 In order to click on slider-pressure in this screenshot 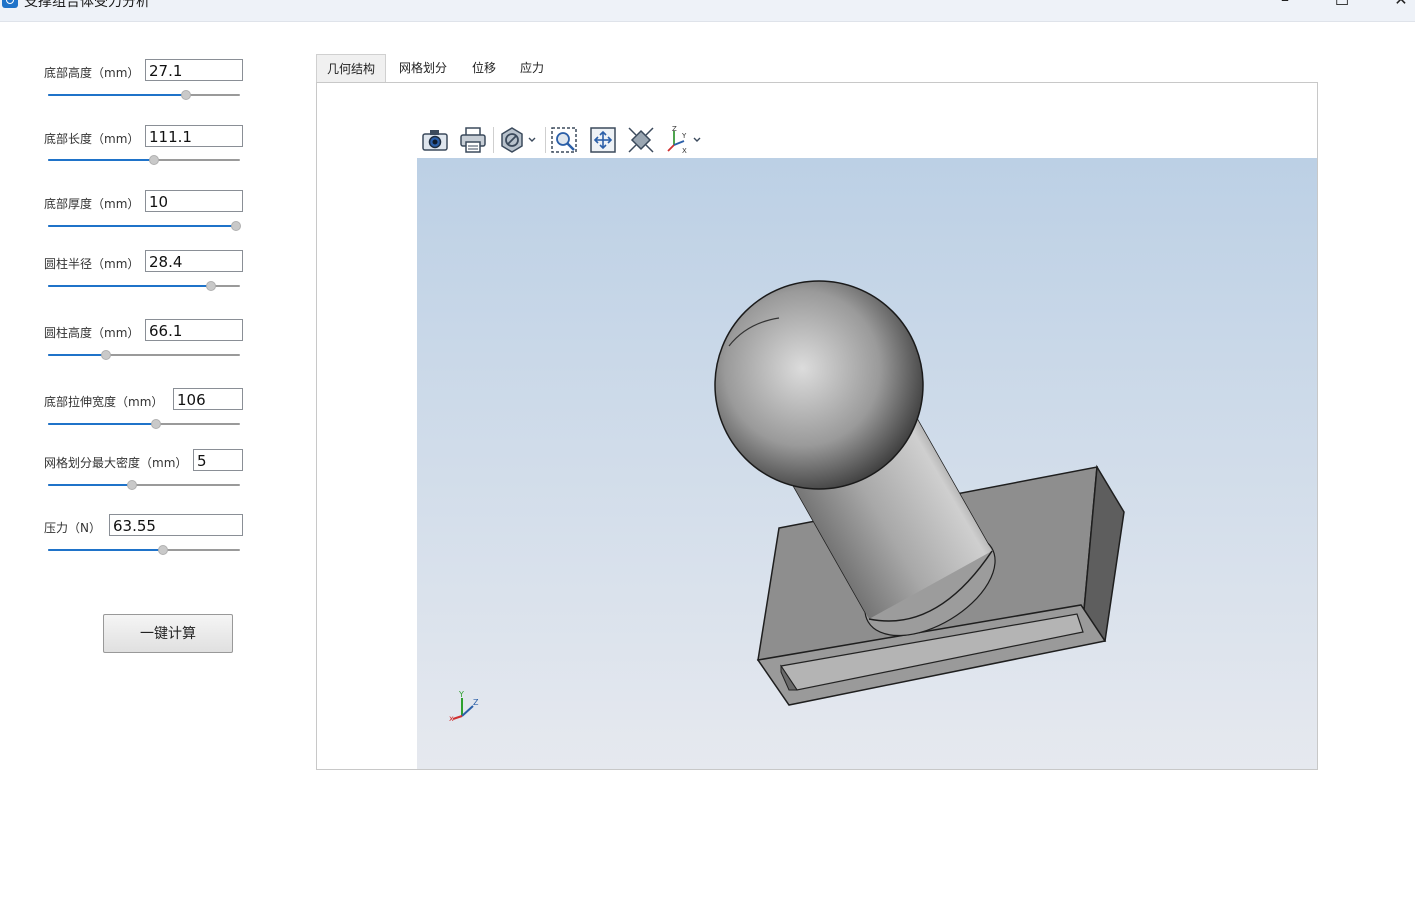, I will do `click(144, 550)`.